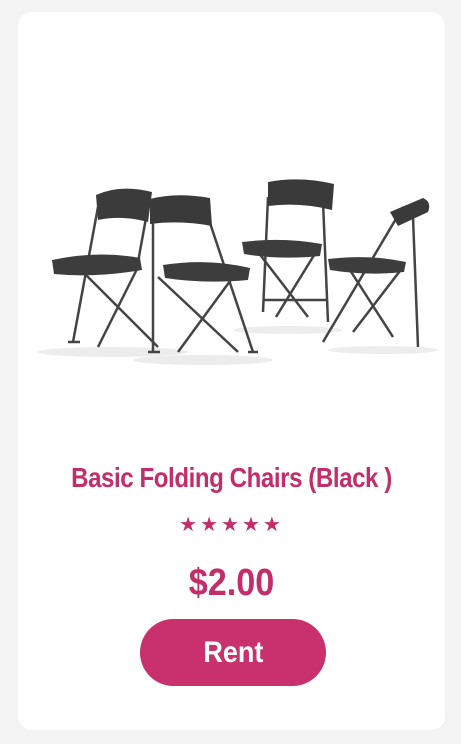 The image size is (461, 744). I want to click on rent-button: Rent, so click(233, 652).